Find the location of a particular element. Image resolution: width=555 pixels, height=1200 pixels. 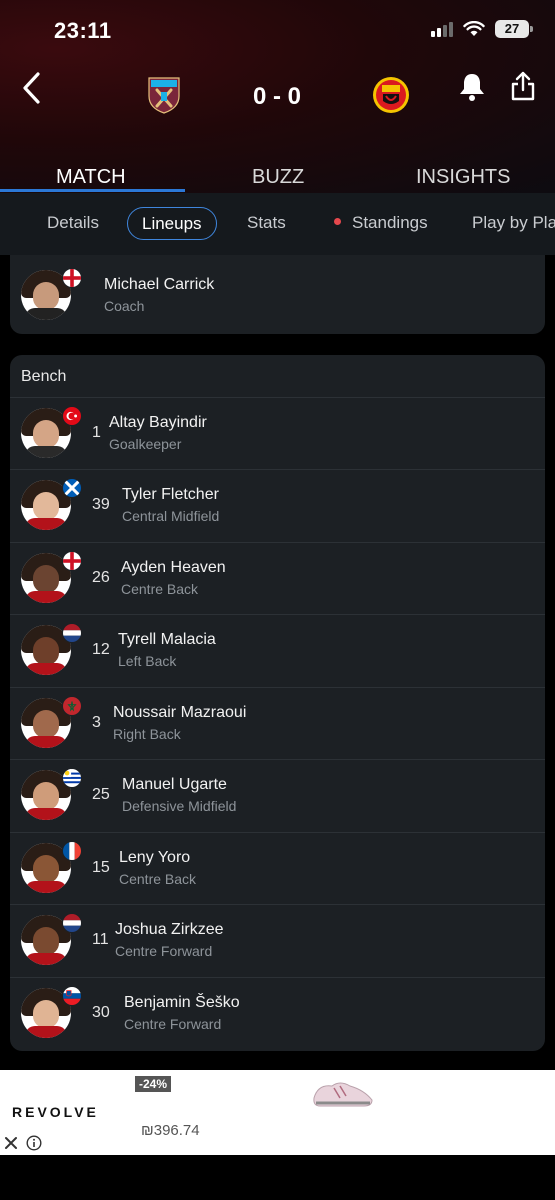

morocco-flag-icon is located at coordinates (72, 706).